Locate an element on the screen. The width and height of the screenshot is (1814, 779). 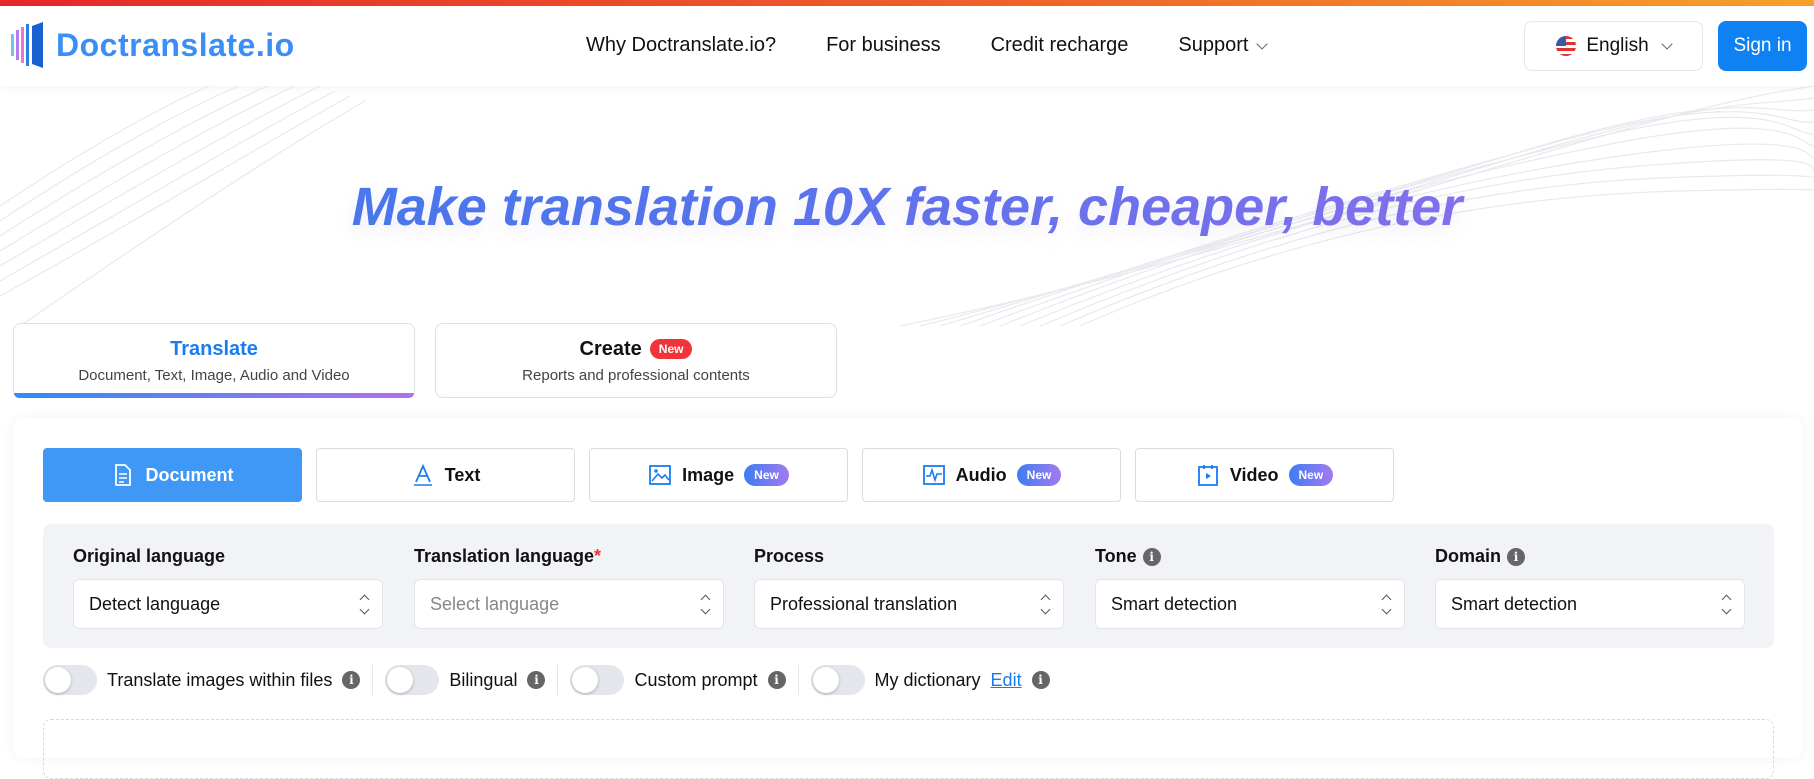
domain-select: Smart detection is located at coordinates (1590, 604).